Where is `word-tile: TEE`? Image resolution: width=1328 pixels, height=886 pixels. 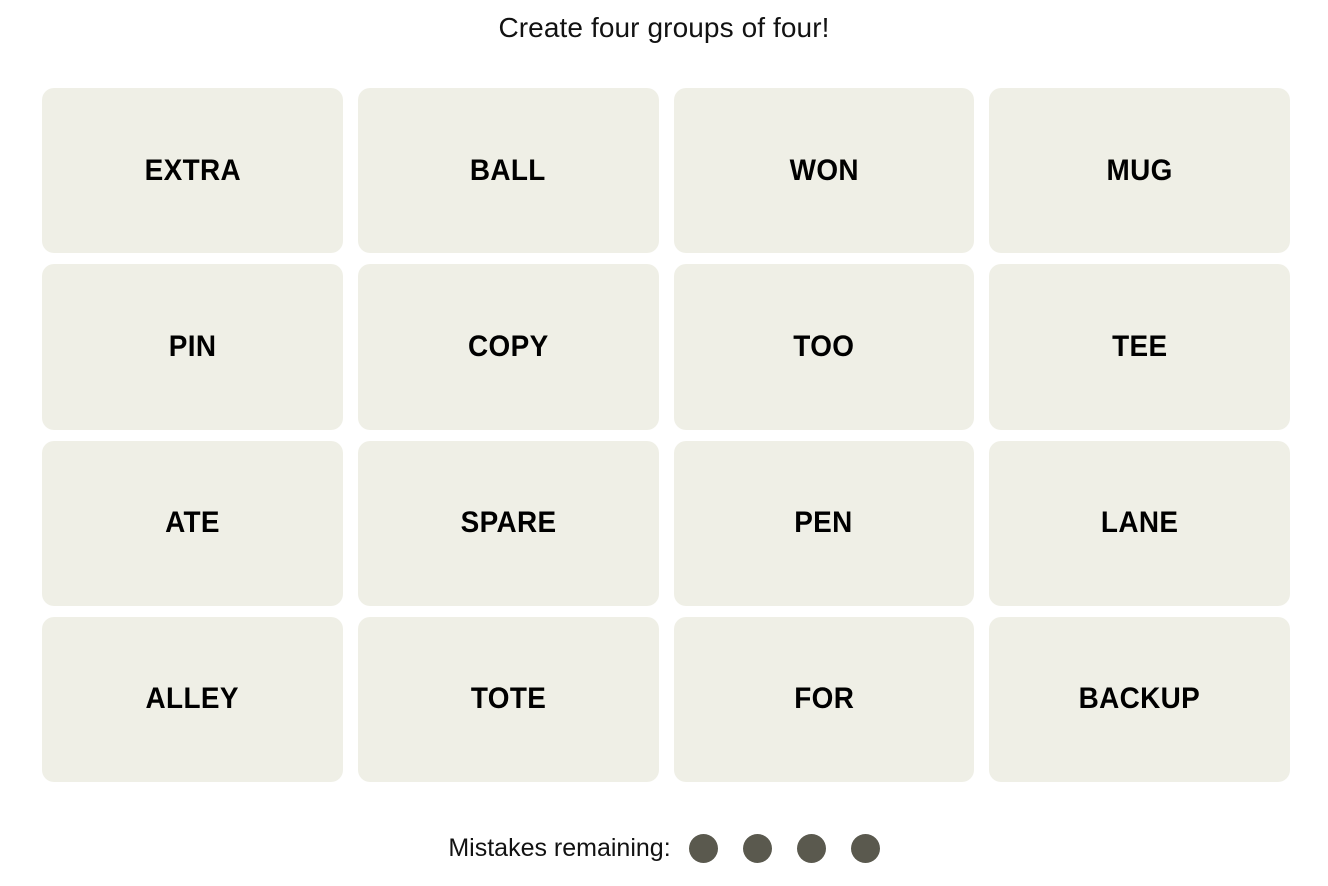 word-tile: TEE is located at coordinates (1139, 347).